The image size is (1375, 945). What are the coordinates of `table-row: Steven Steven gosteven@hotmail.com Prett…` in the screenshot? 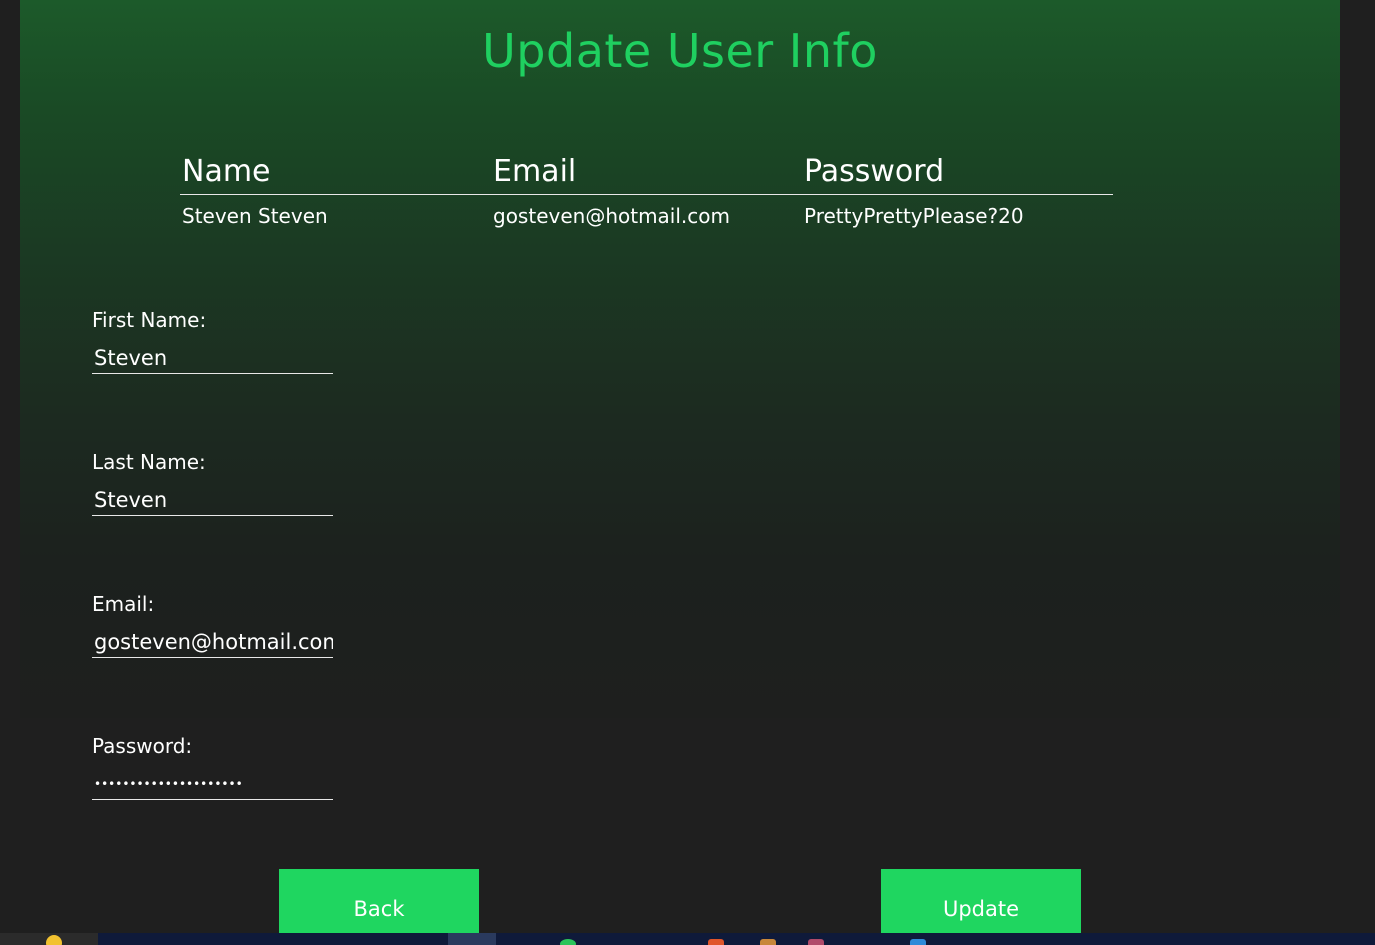 It's located at (646, 217).